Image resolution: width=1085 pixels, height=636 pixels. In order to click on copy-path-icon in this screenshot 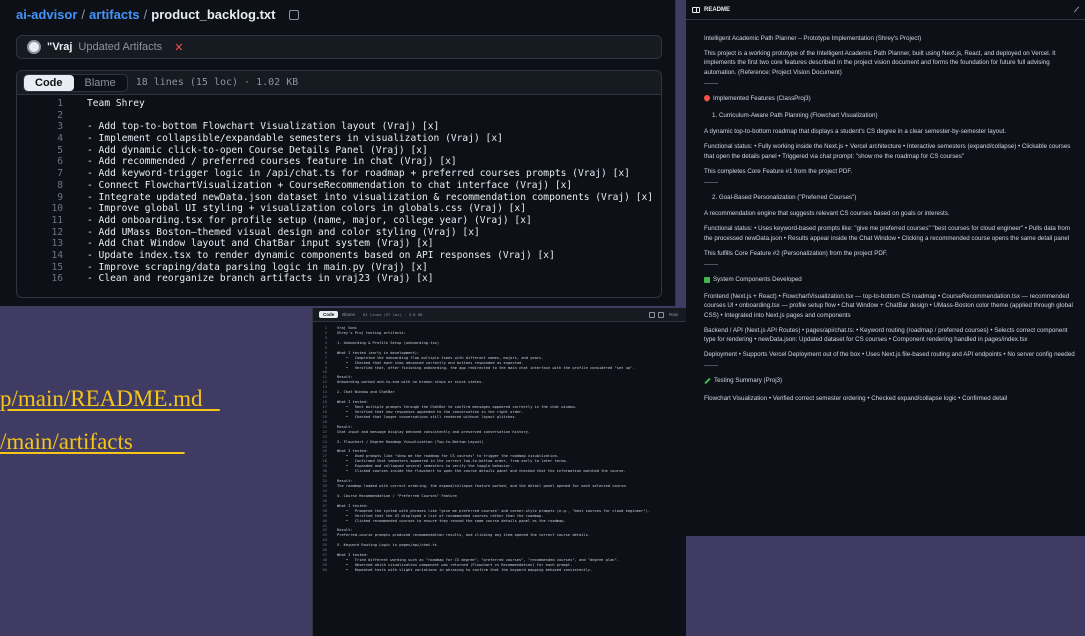, I will do `click(294, 15)`.